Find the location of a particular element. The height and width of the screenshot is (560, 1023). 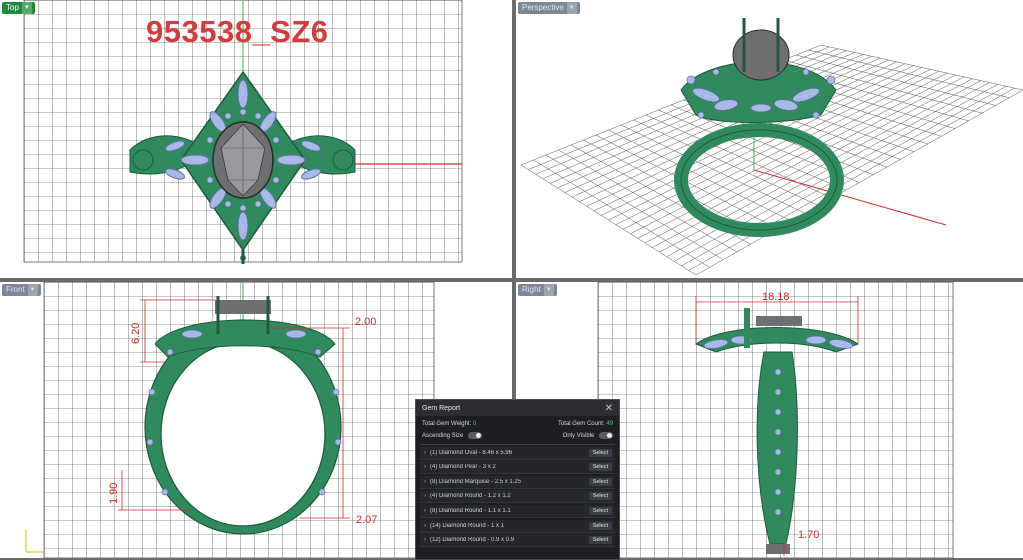

gem-row-info: › (4) Diamond Pear - 3 x 2 is located at coordinates (460, 467).